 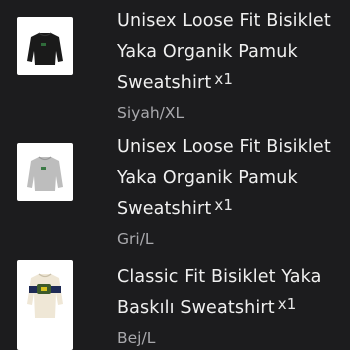 I want to click on variant-label: Gri/L, so click(x=135, y=239).